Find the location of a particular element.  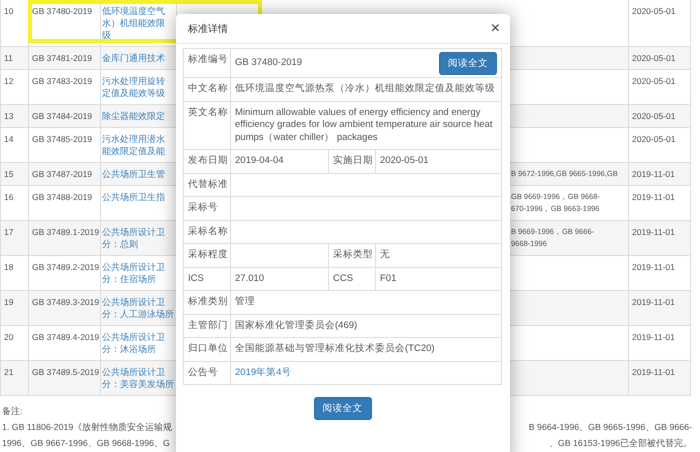

standard-name-link: 分：沐浴场所 is located at coordinates (129, 349).